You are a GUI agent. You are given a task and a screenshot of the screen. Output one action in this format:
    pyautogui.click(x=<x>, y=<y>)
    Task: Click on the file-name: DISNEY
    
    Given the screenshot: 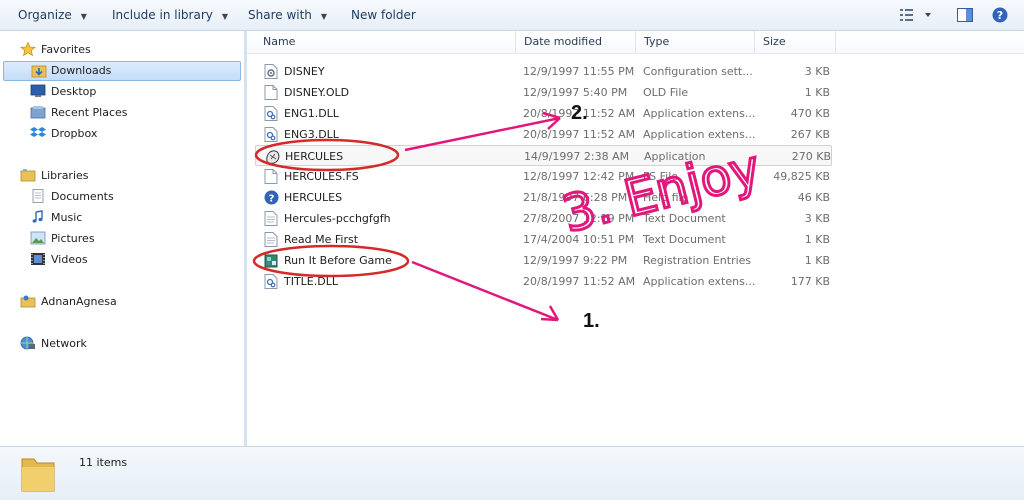 What is the action you would take?
    pyautogui.click(x=304, y=71)
    